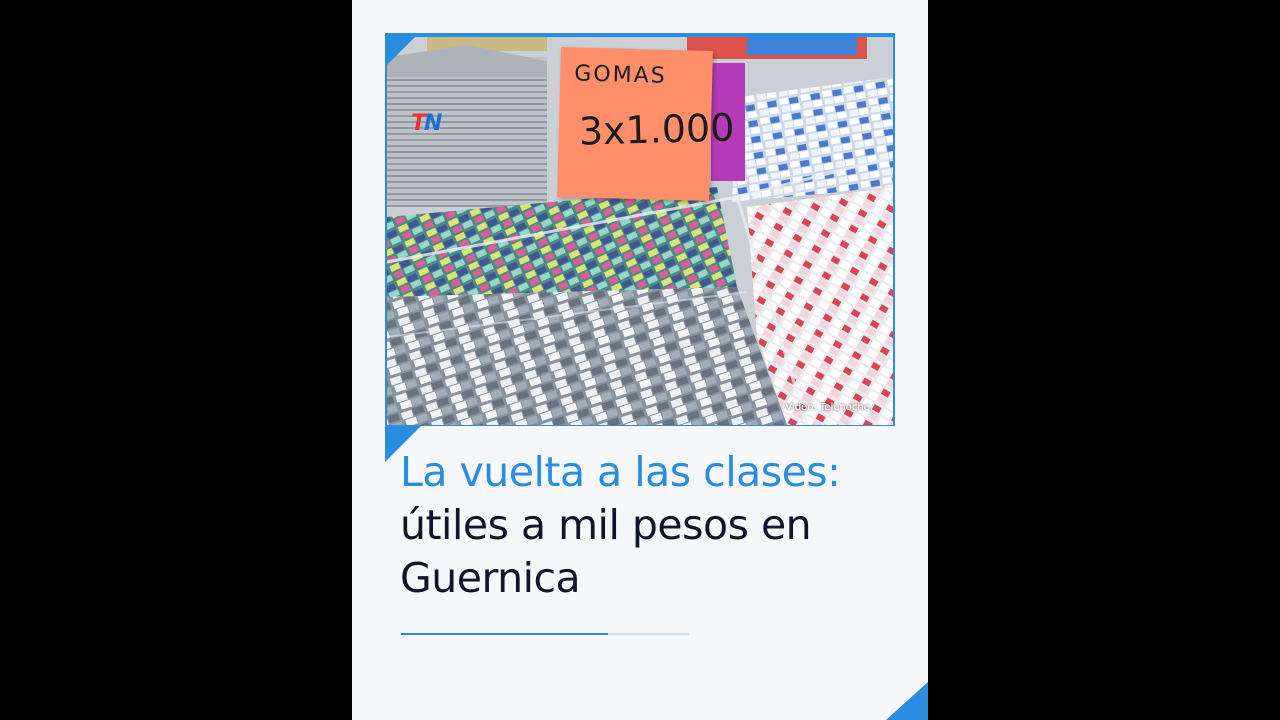 The width and height of the screenshot is (1280, 720). I want to click on headline-accent: La vuelta a las clases:, so click(620, 472).